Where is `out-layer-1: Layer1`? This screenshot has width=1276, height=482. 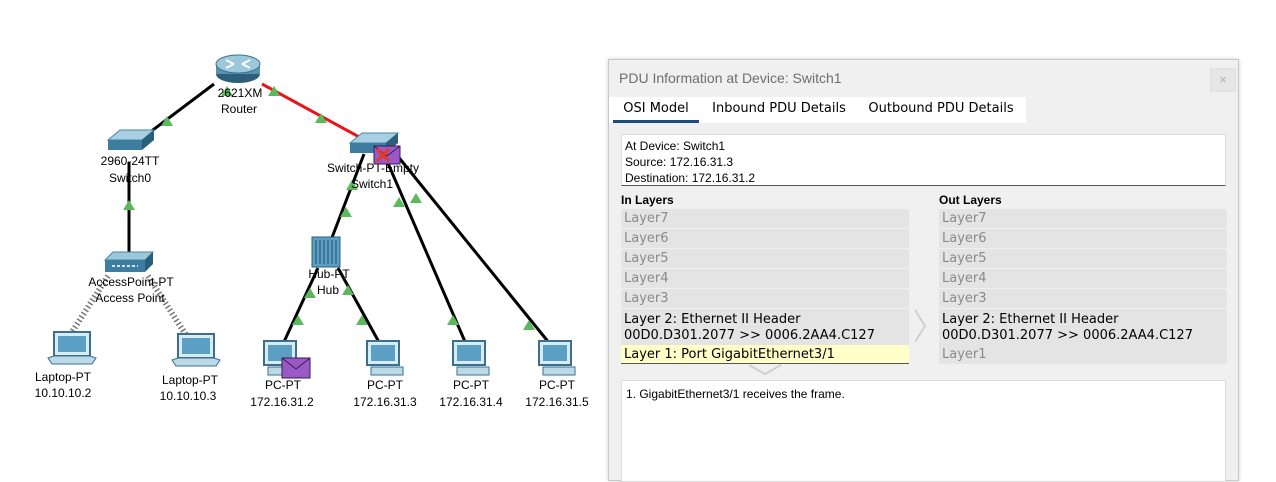
out-layer-1: Layer1 is located at coordinates (1083, 354).